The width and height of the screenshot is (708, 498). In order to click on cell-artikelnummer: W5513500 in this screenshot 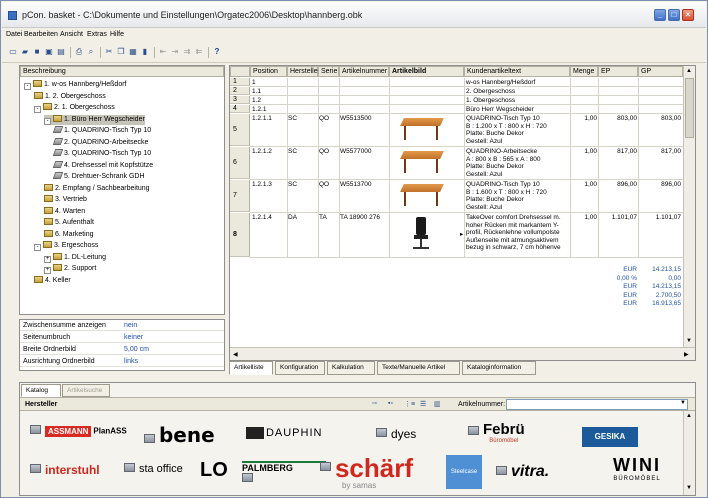, I will do `click(364, 119)`.